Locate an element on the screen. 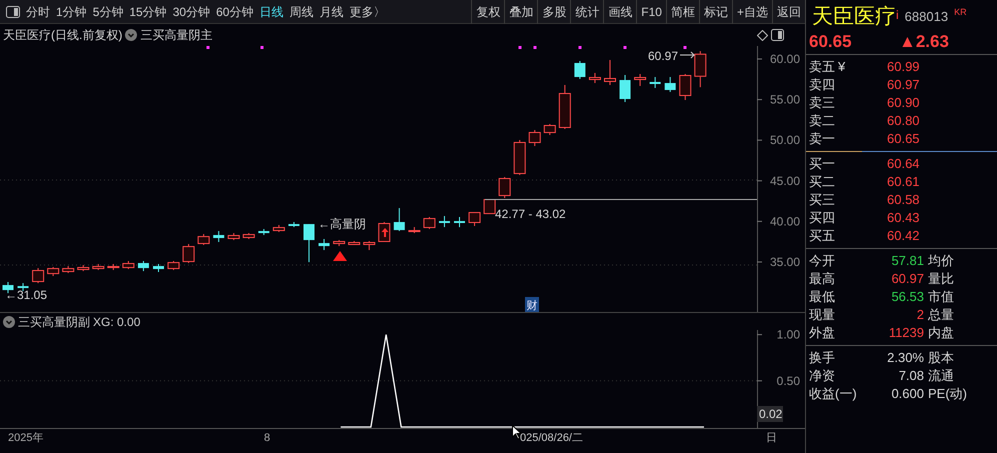 The width and height of the screenshot is (997, 453). period-label: 日 is located at coordinates (771, 438).